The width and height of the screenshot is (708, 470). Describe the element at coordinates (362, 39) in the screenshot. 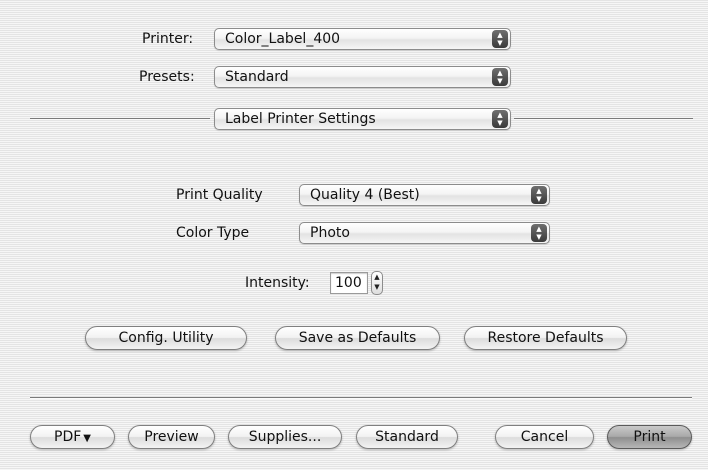

I see `printer-popup: Color_Label_400 ▲ ▼` at that location.